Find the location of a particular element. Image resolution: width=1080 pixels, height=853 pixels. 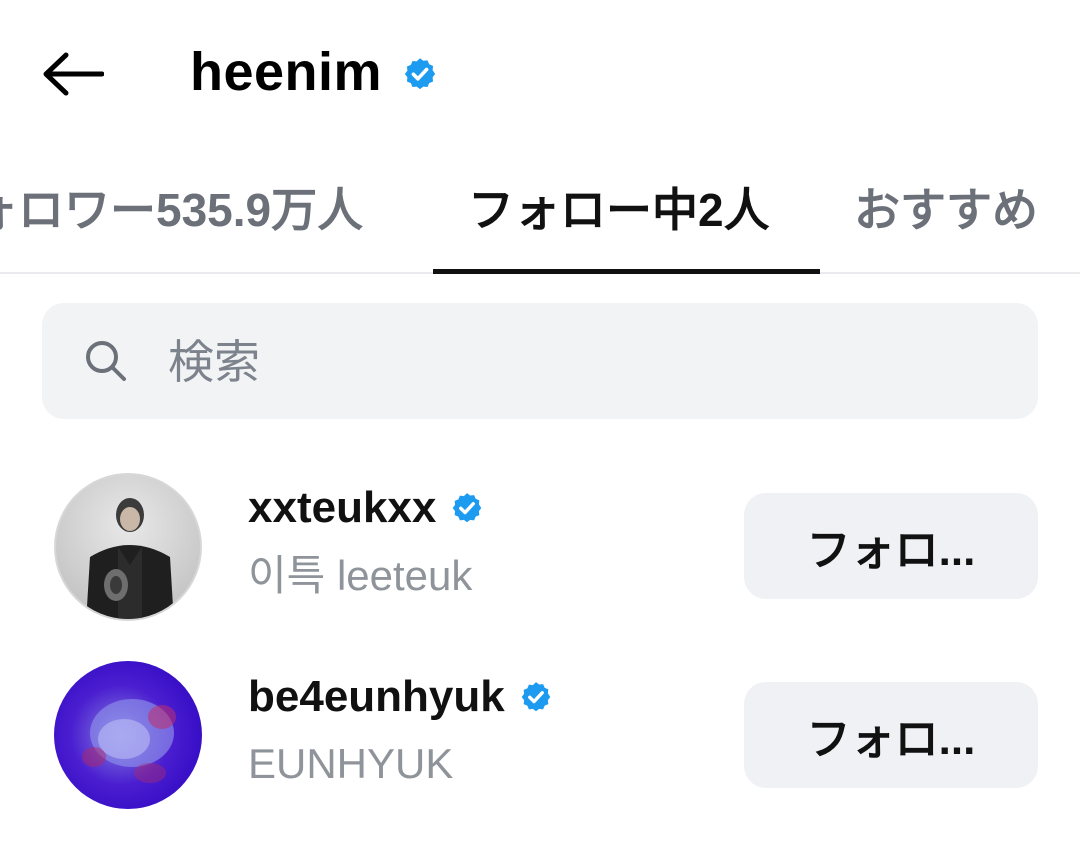

search-input is located at coordinates (578, 362).